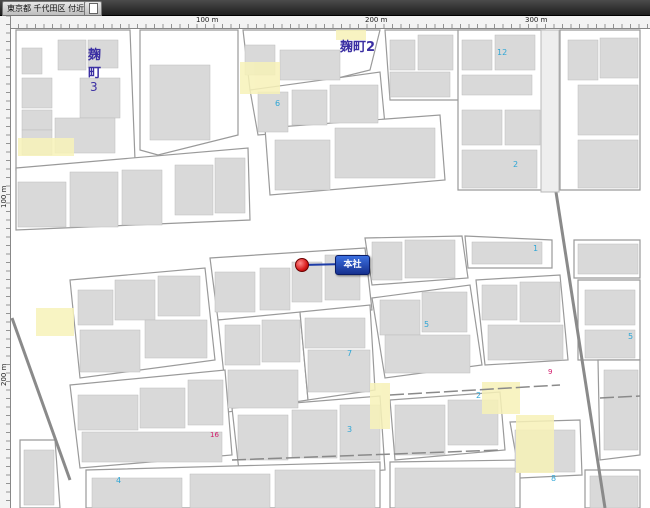 The height and width of the screenshot is (508, 650). Describe the element at coordinates (207, 20) in the screenshot. I see `top-ruler-label-100: 100 m` at that location.